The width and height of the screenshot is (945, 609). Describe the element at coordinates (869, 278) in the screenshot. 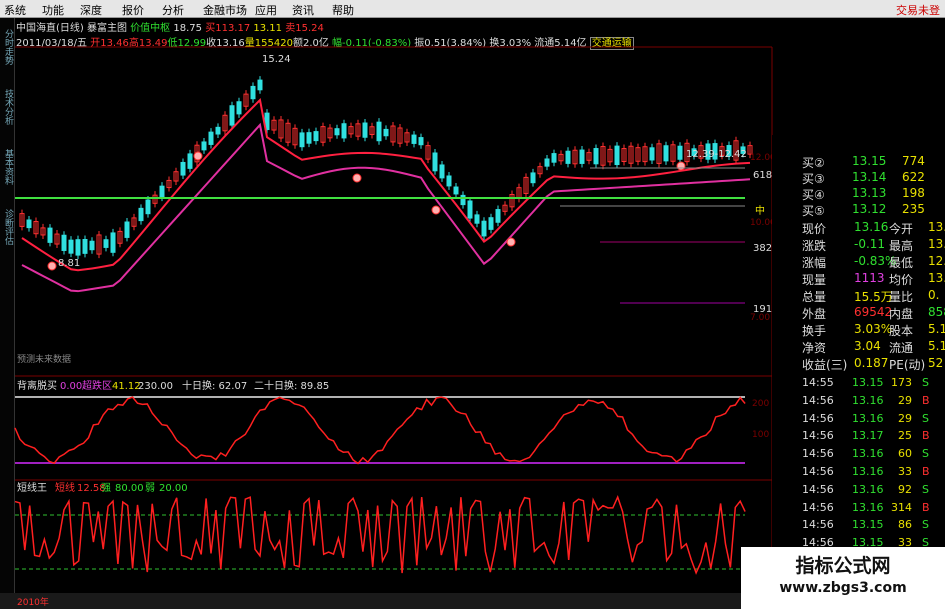

I see `stat-value: 1113` at that location.